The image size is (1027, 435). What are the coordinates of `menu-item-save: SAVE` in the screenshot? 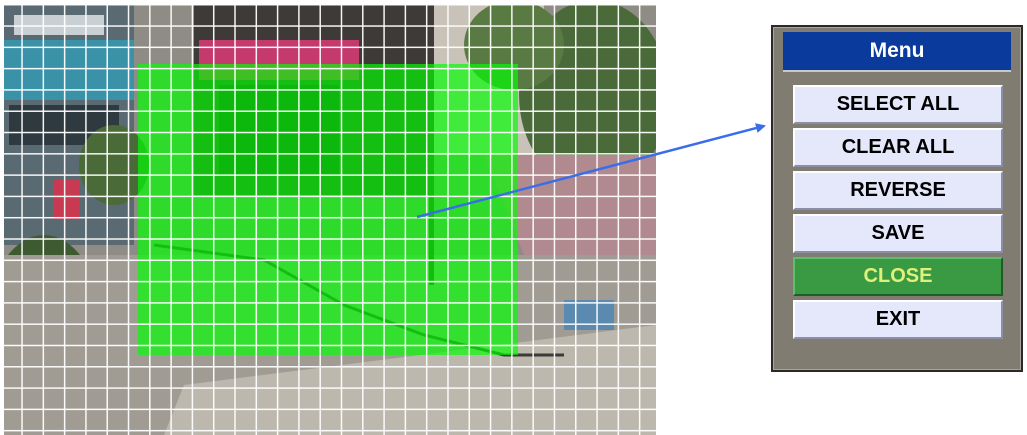 It's located at (898, 233).